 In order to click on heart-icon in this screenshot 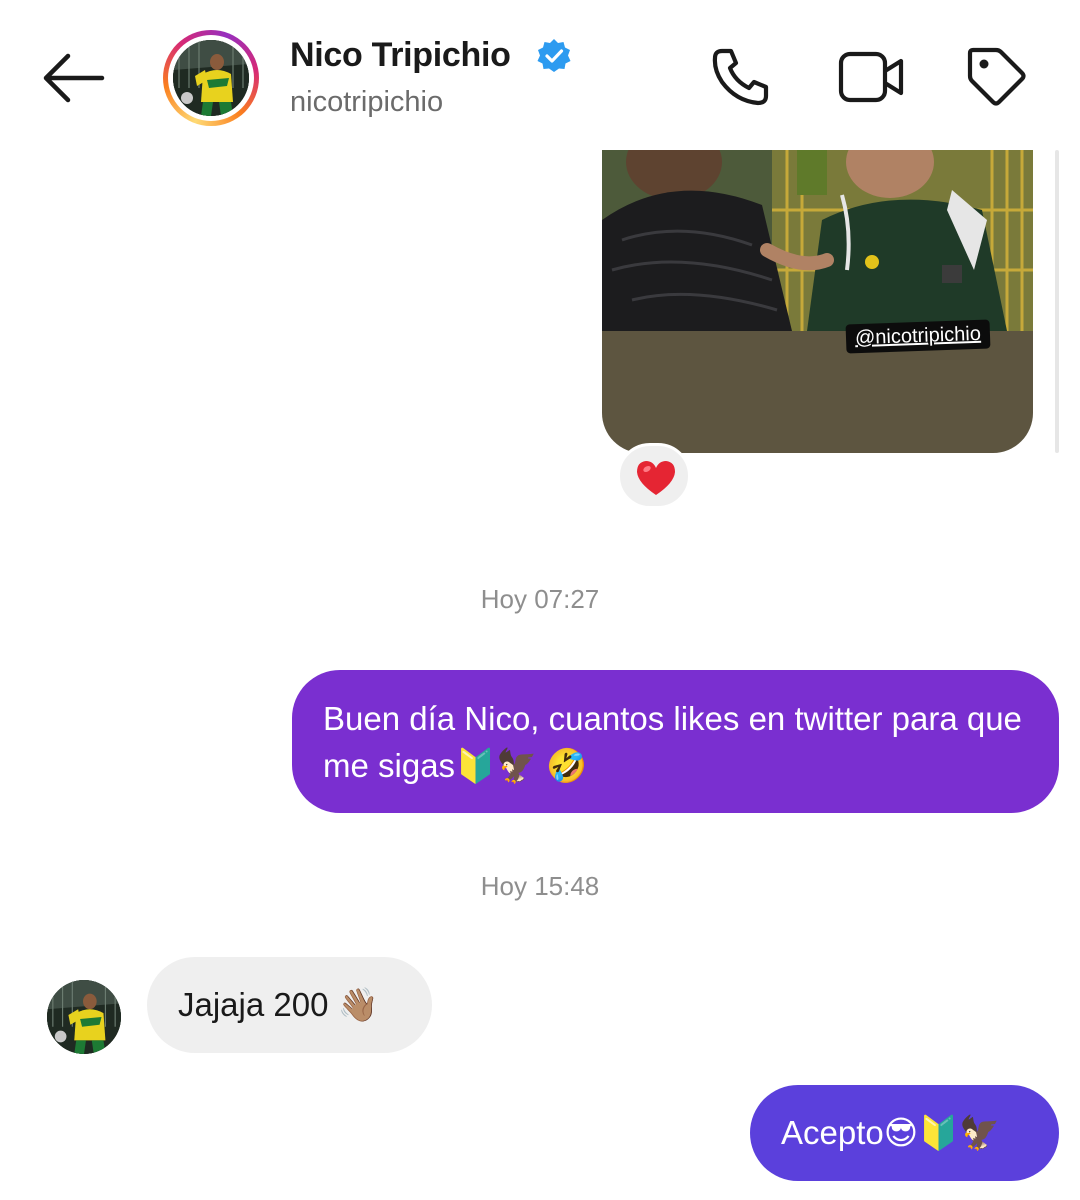, I will do `click(656, 478)`.